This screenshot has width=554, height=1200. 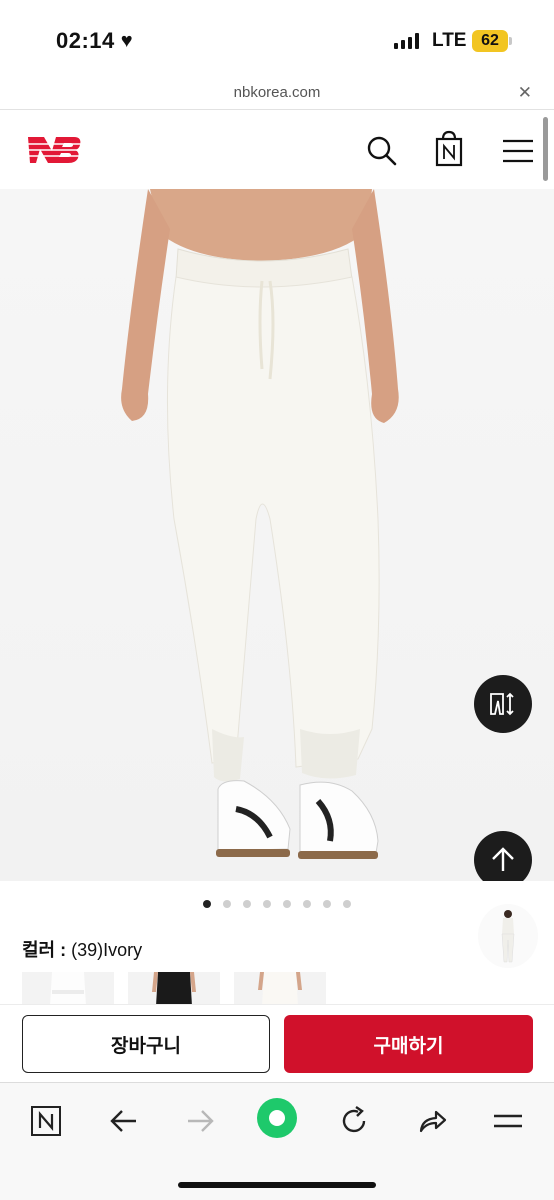 What do you see at coordinates (44, 950) in the screenshot?
I see `color-label: 컬러 :` at bounding box center [44, 950].